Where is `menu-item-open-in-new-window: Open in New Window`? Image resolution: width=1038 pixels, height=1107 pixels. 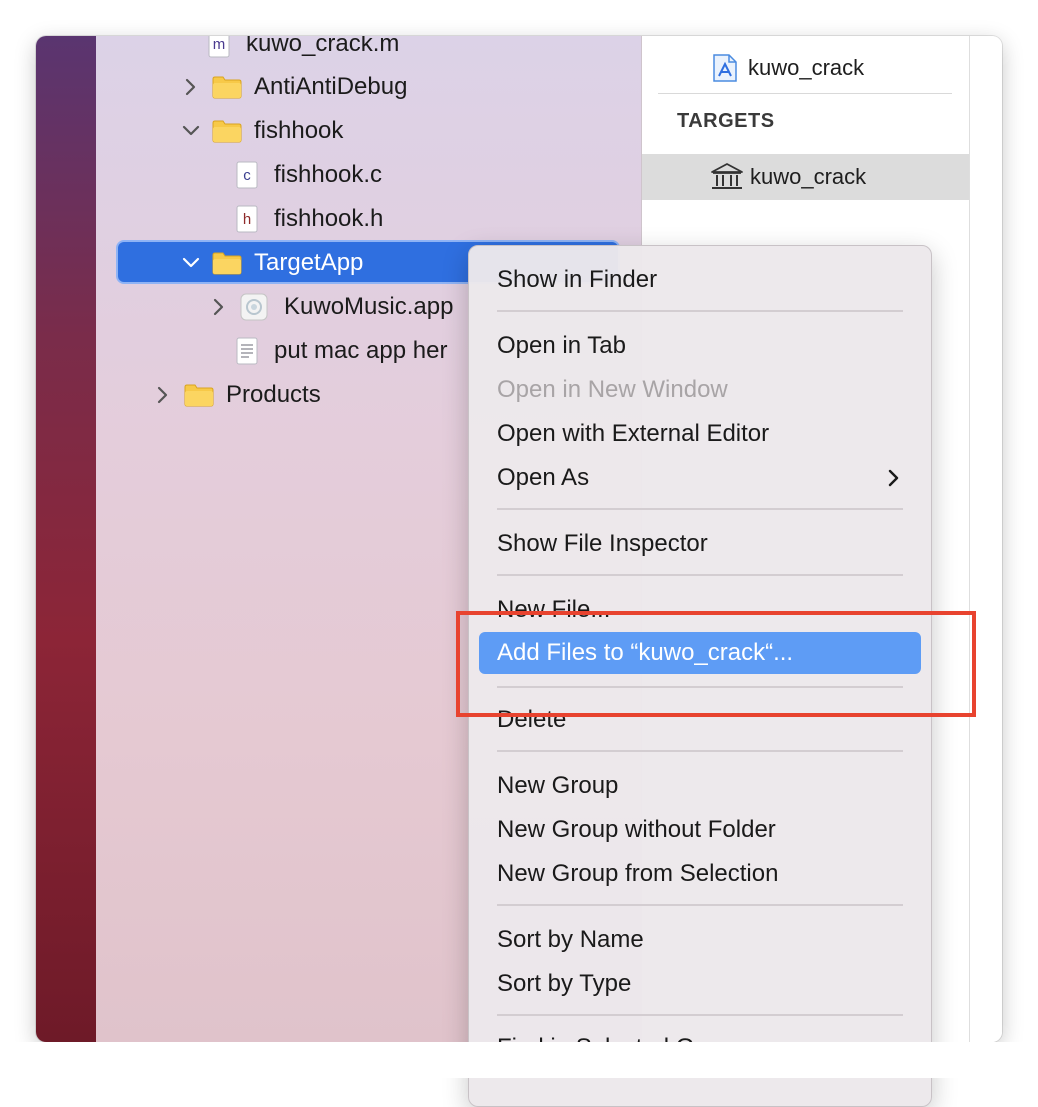
menu-item-open-in-new-window: Open in New Window is located at coordinates (612, 389).